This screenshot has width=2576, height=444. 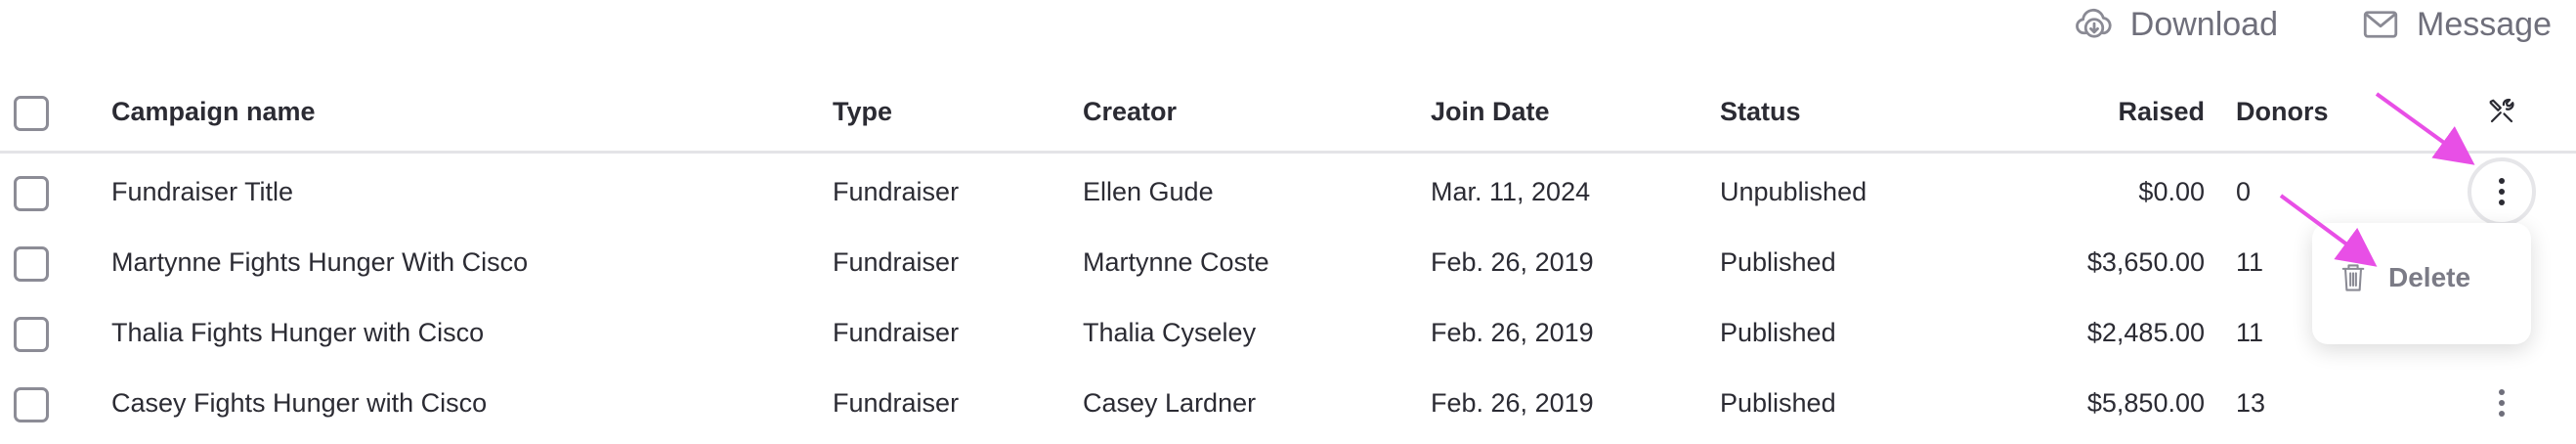 What do you see at coordinates (863, 111) in the screenshot?
I see `column-header-type: Type` at bounding box center [863, 111].